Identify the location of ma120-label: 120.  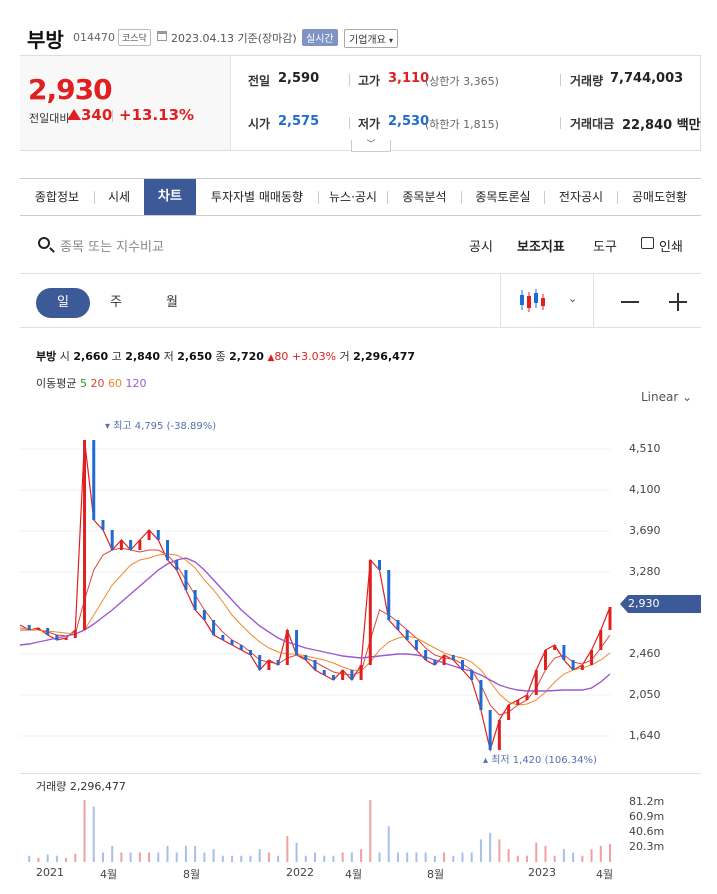
(135, 383).